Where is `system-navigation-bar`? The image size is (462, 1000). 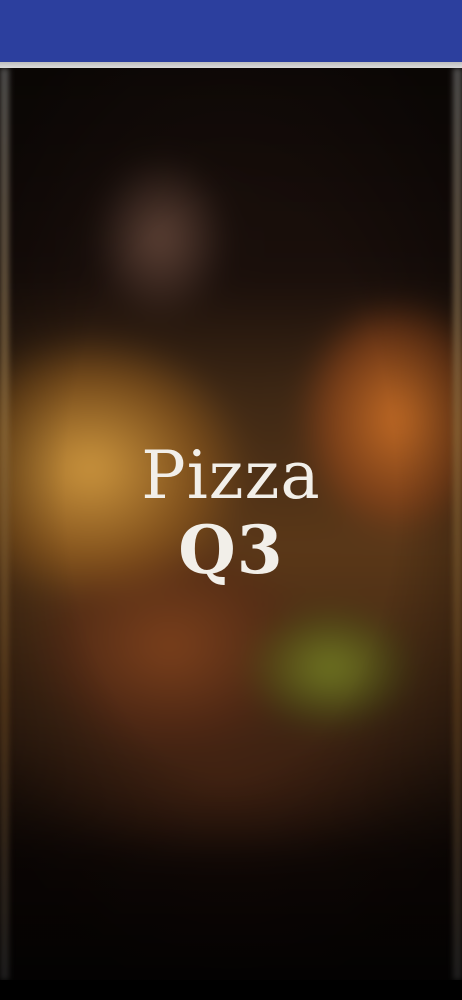 system-navigation-bar is located at coordinates (231, 990).